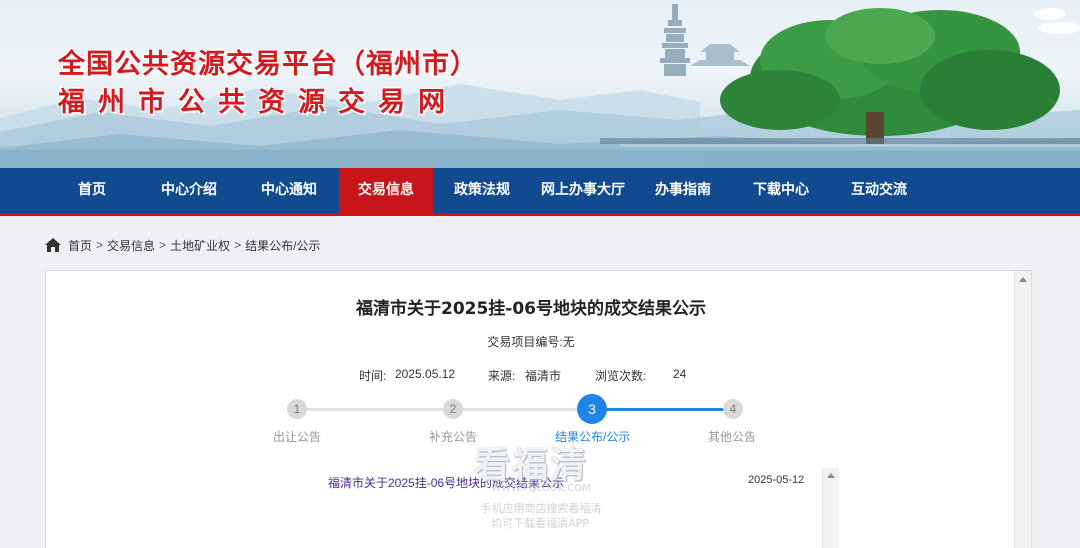  Describe the element at coordinates (1023, 279) in the screenshot. I see `scroll-up-arrow-icon` at that location.